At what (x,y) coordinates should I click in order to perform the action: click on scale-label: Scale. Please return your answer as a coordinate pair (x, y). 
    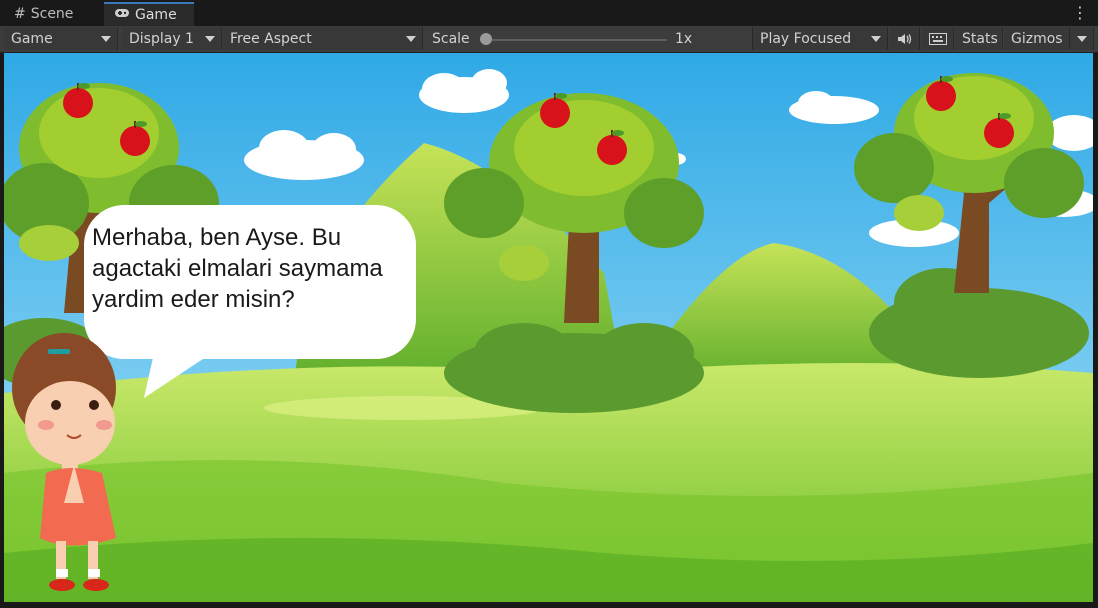
    Looking at the image, I should click on (451, 39).